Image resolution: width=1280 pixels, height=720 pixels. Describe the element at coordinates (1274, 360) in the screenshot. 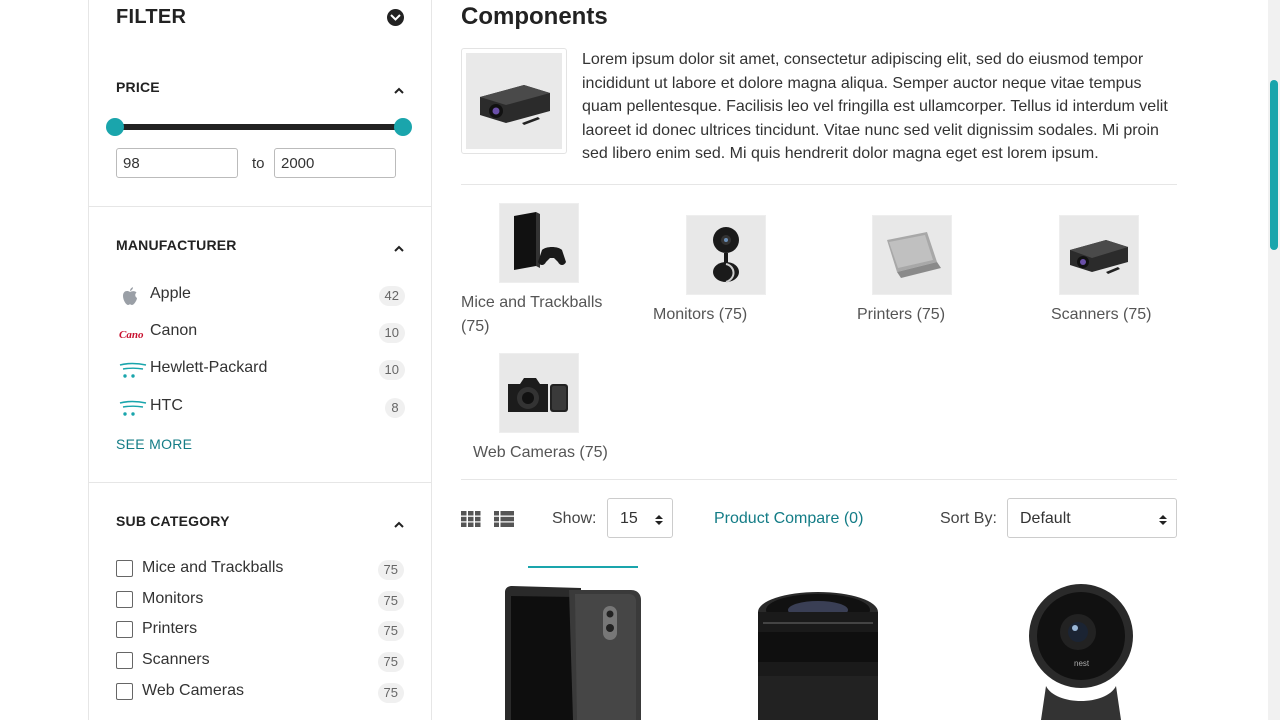

I see `page-scrollbar` at that location.